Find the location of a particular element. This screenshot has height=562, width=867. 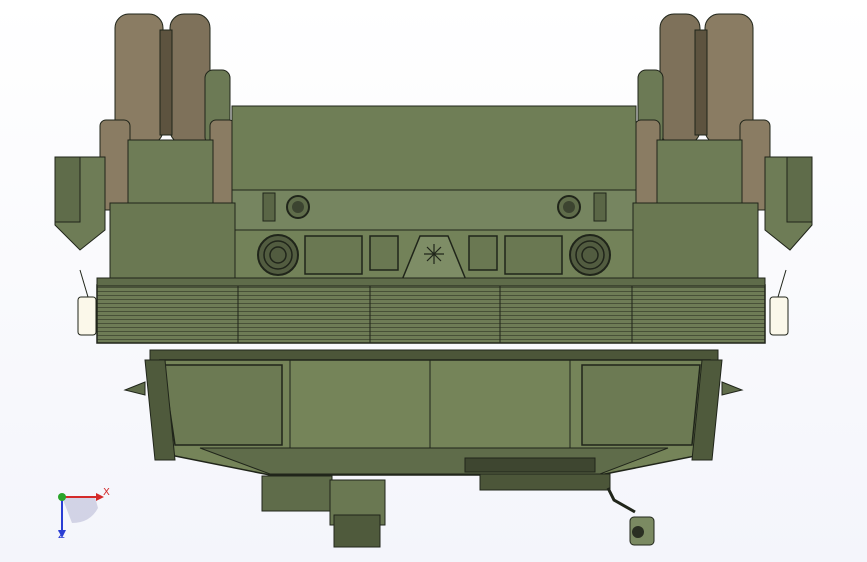

cooling-fan-left is located at coordinates (278, 255).